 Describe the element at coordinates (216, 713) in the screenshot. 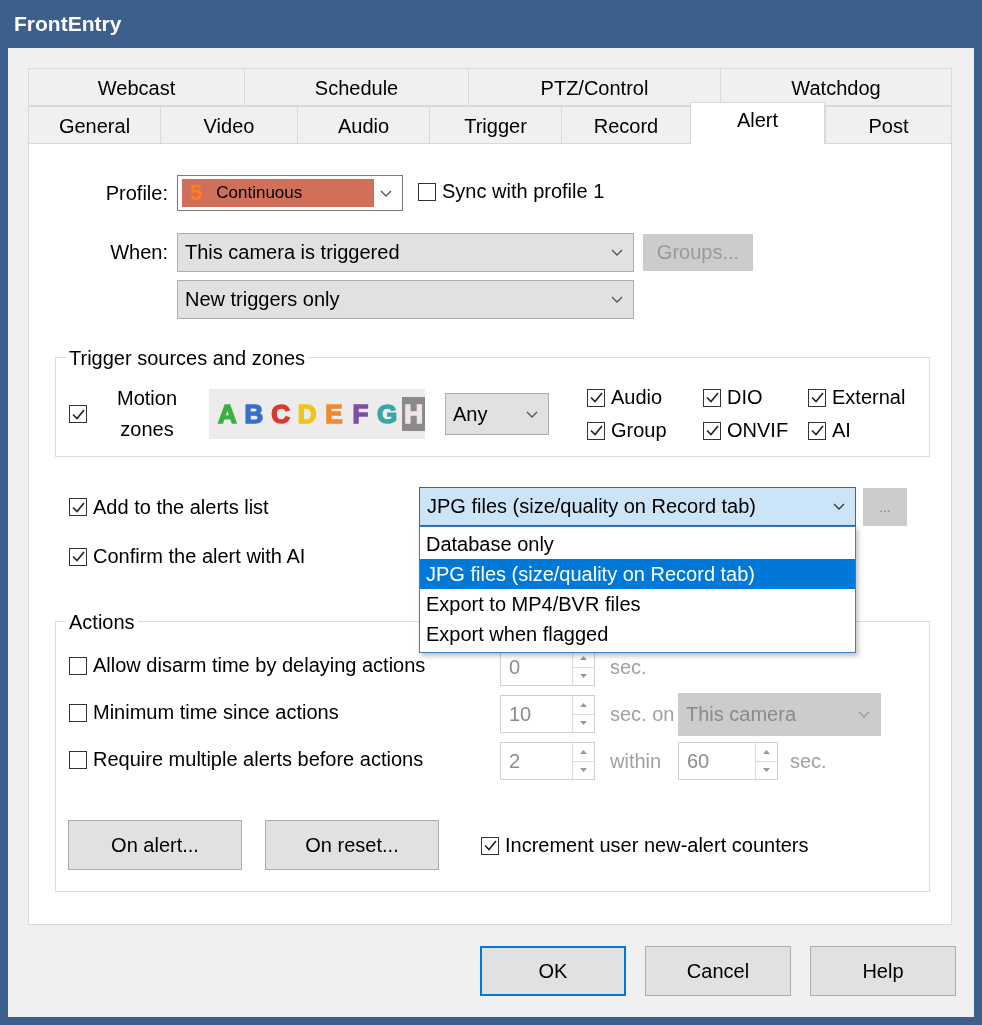

I see `checkbox-label: Minimum time since actions` at that location.